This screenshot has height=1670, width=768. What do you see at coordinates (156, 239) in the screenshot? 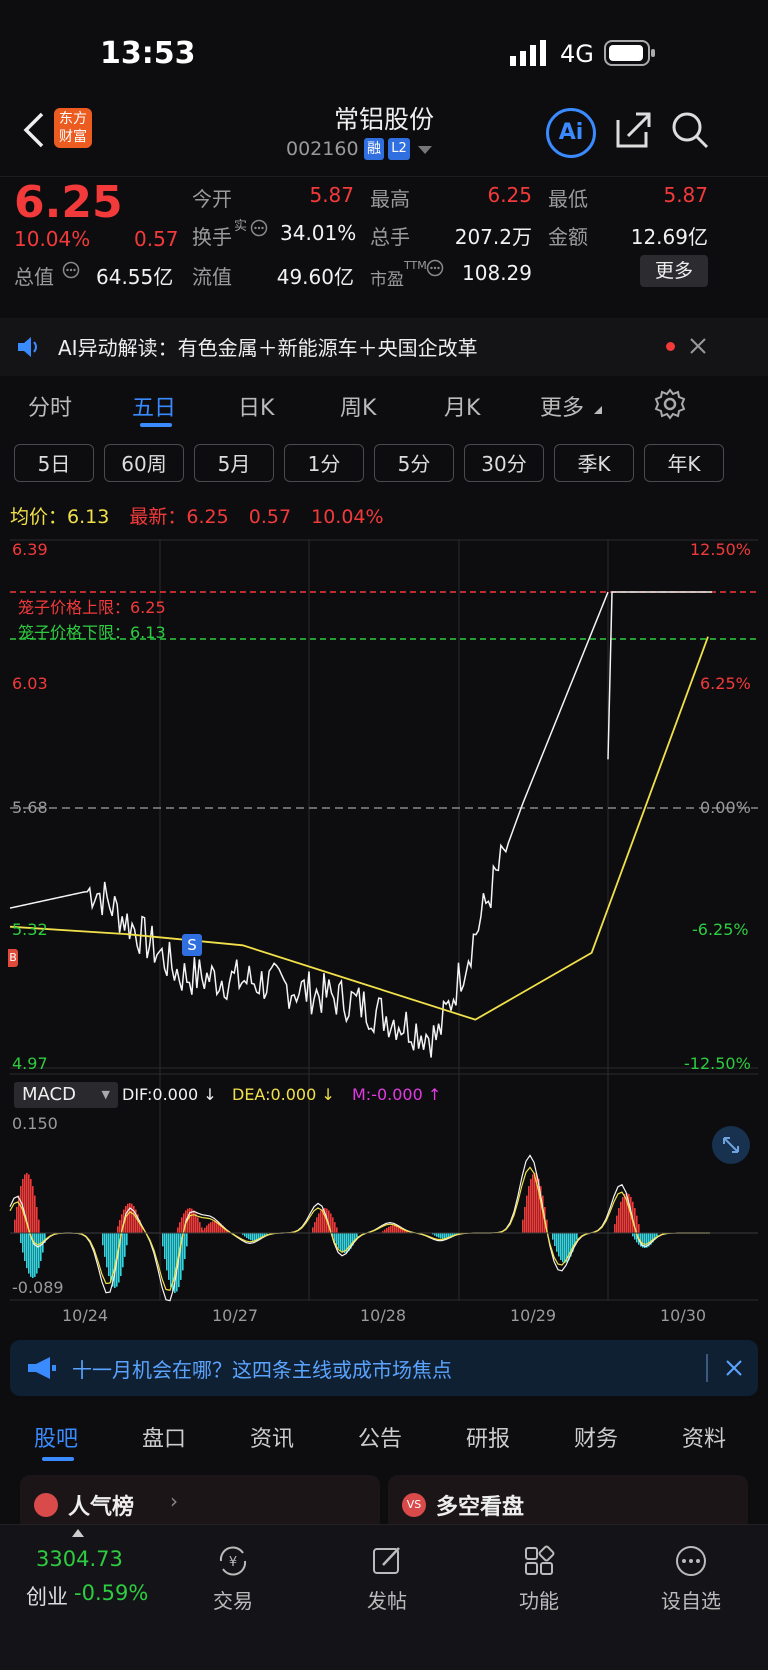
I see `change-abs: 0.57` at bounding box center [156, 239].